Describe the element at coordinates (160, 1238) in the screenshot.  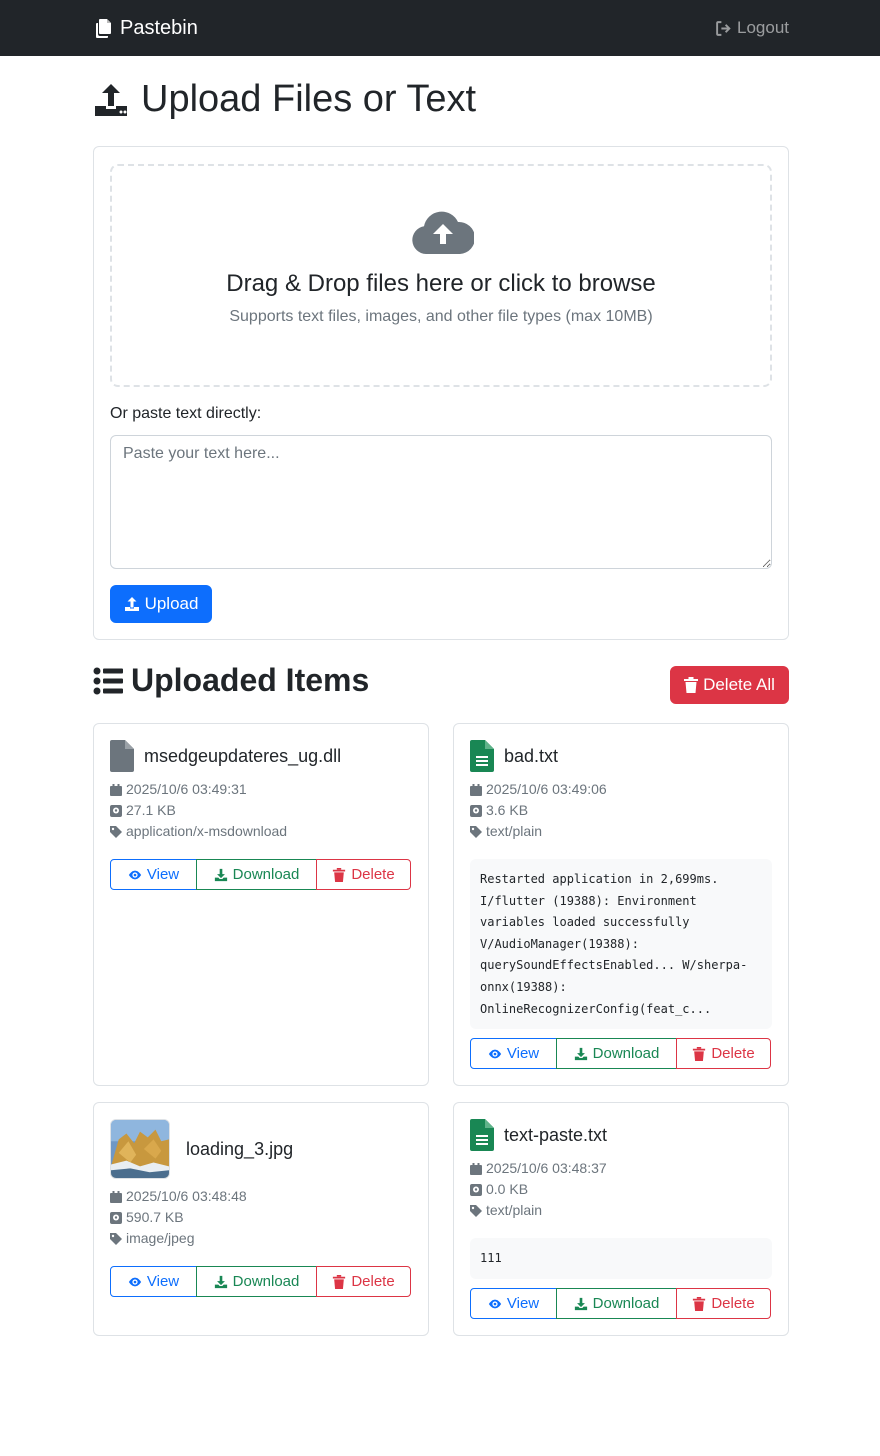
I see `item-type: image/jpeg` at that location.